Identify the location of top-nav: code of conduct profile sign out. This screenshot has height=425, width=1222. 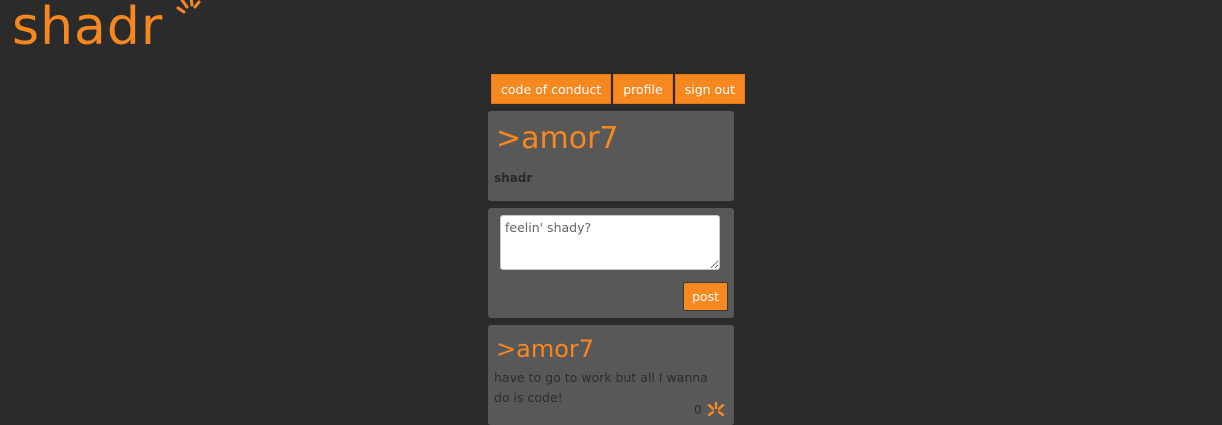
(618, 89).